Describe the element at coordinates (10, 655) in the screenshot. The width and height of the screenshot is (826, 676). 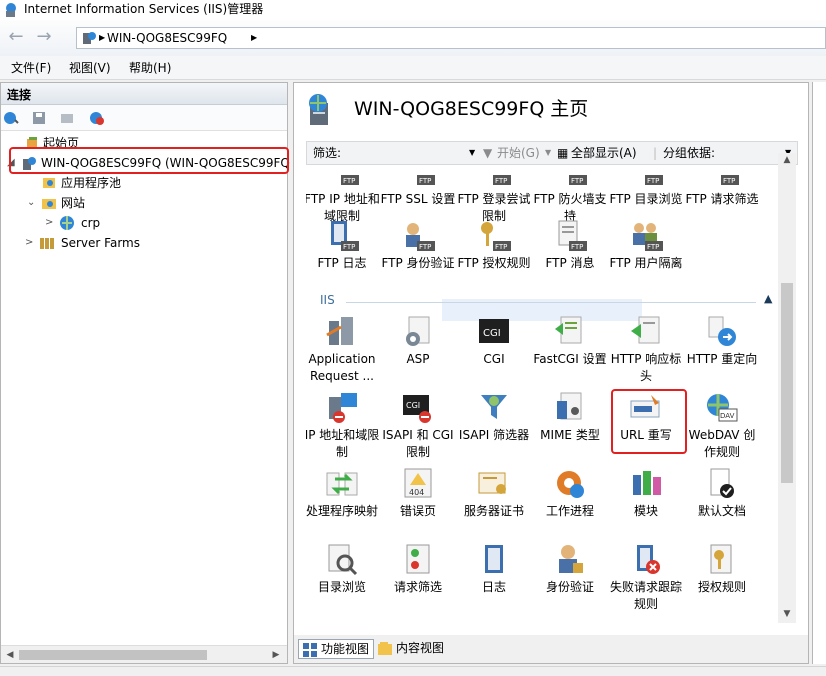
I see `scroll-left-icon: ◀` at that location.